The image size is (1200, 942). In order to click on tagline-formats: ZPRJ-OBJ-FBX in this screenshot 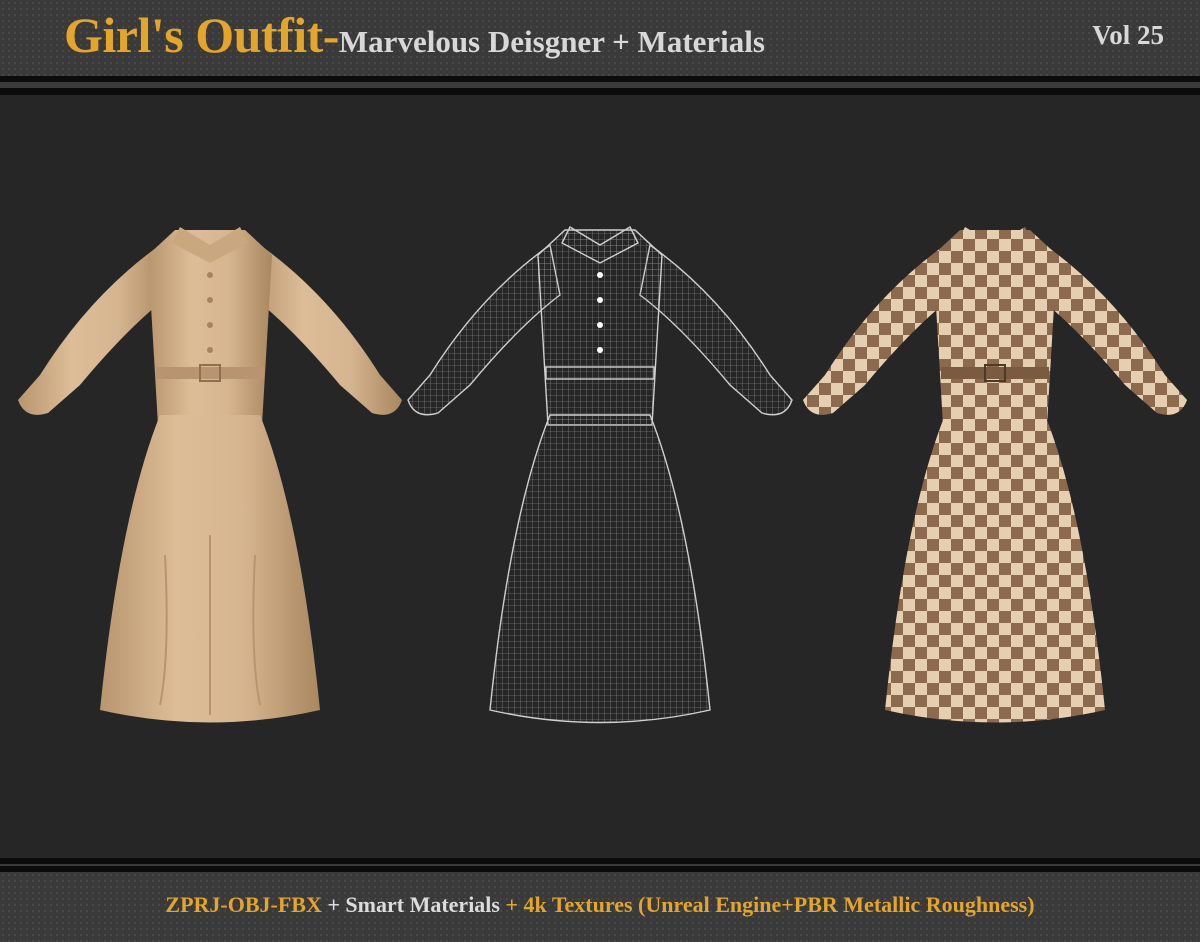, I will do `click(243, 904)`.